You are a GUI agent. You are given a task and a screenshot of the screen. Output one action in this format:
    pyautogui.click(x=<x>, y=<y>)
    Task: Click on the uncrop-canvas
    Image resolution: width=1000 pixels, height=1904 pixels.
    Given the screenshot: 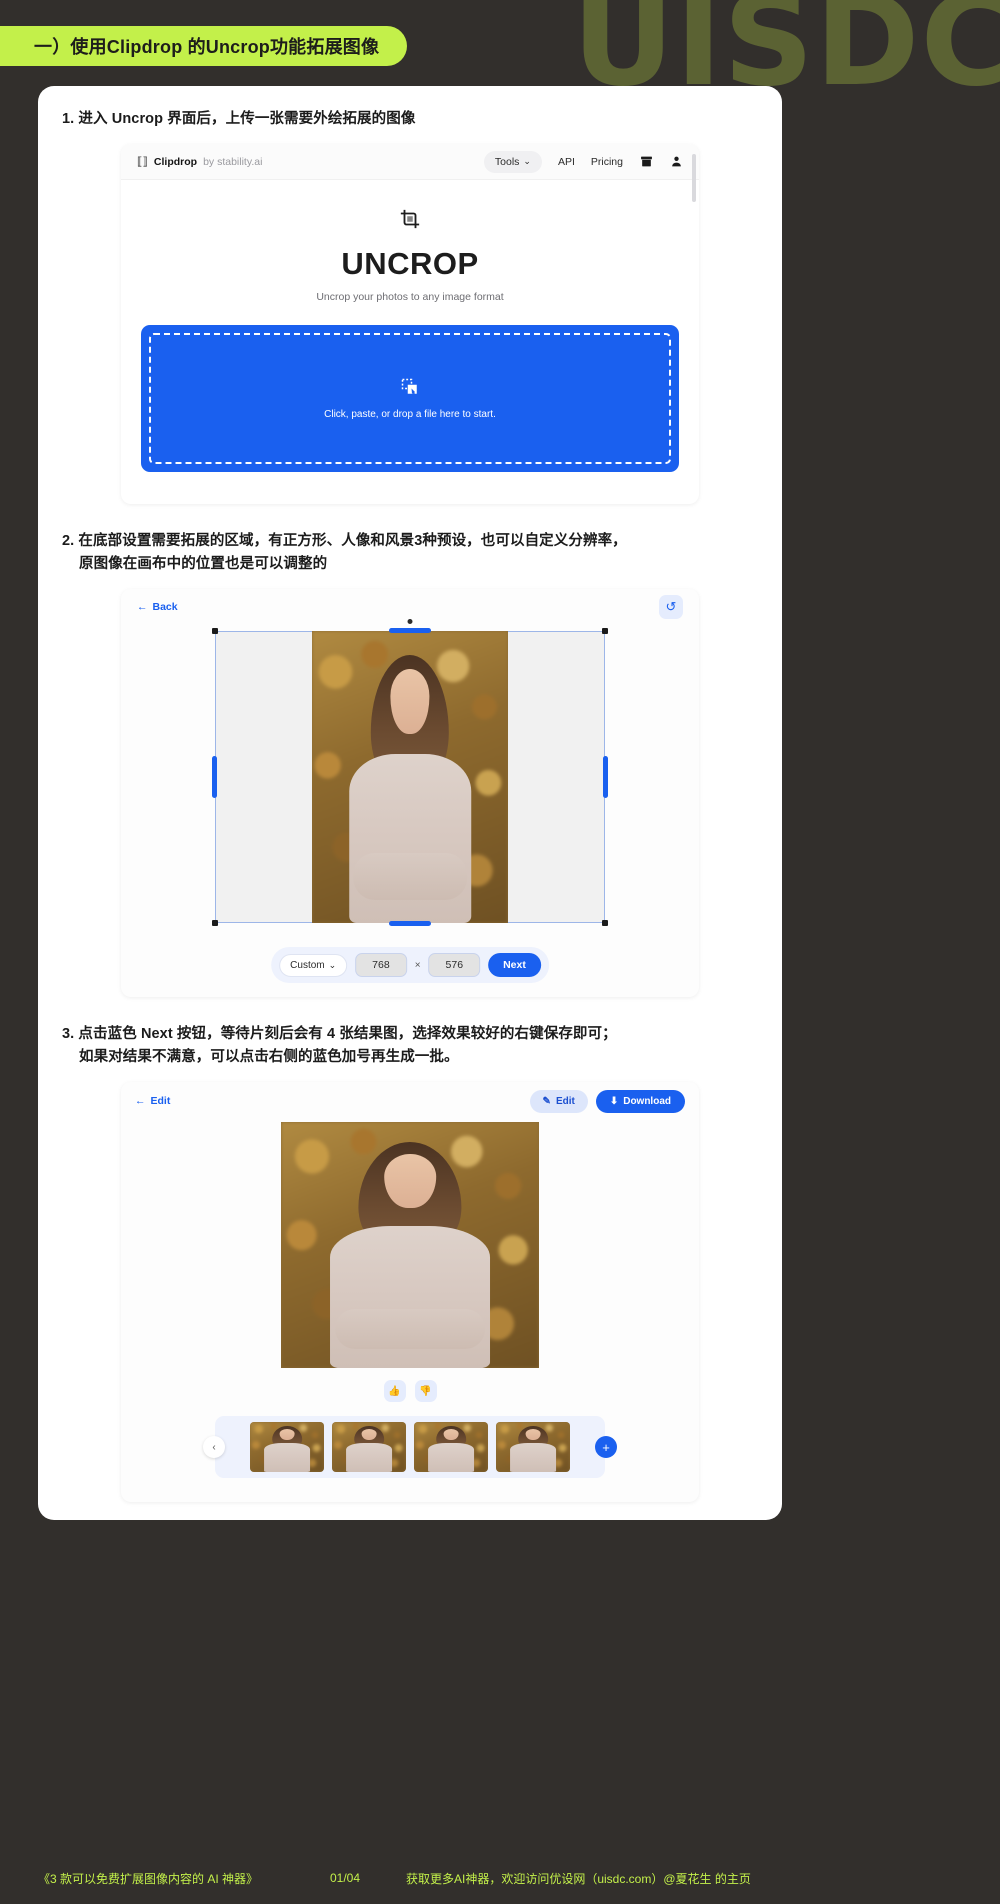 What is the action you would take?
    pyautogui.click(x=410, y=773)
    